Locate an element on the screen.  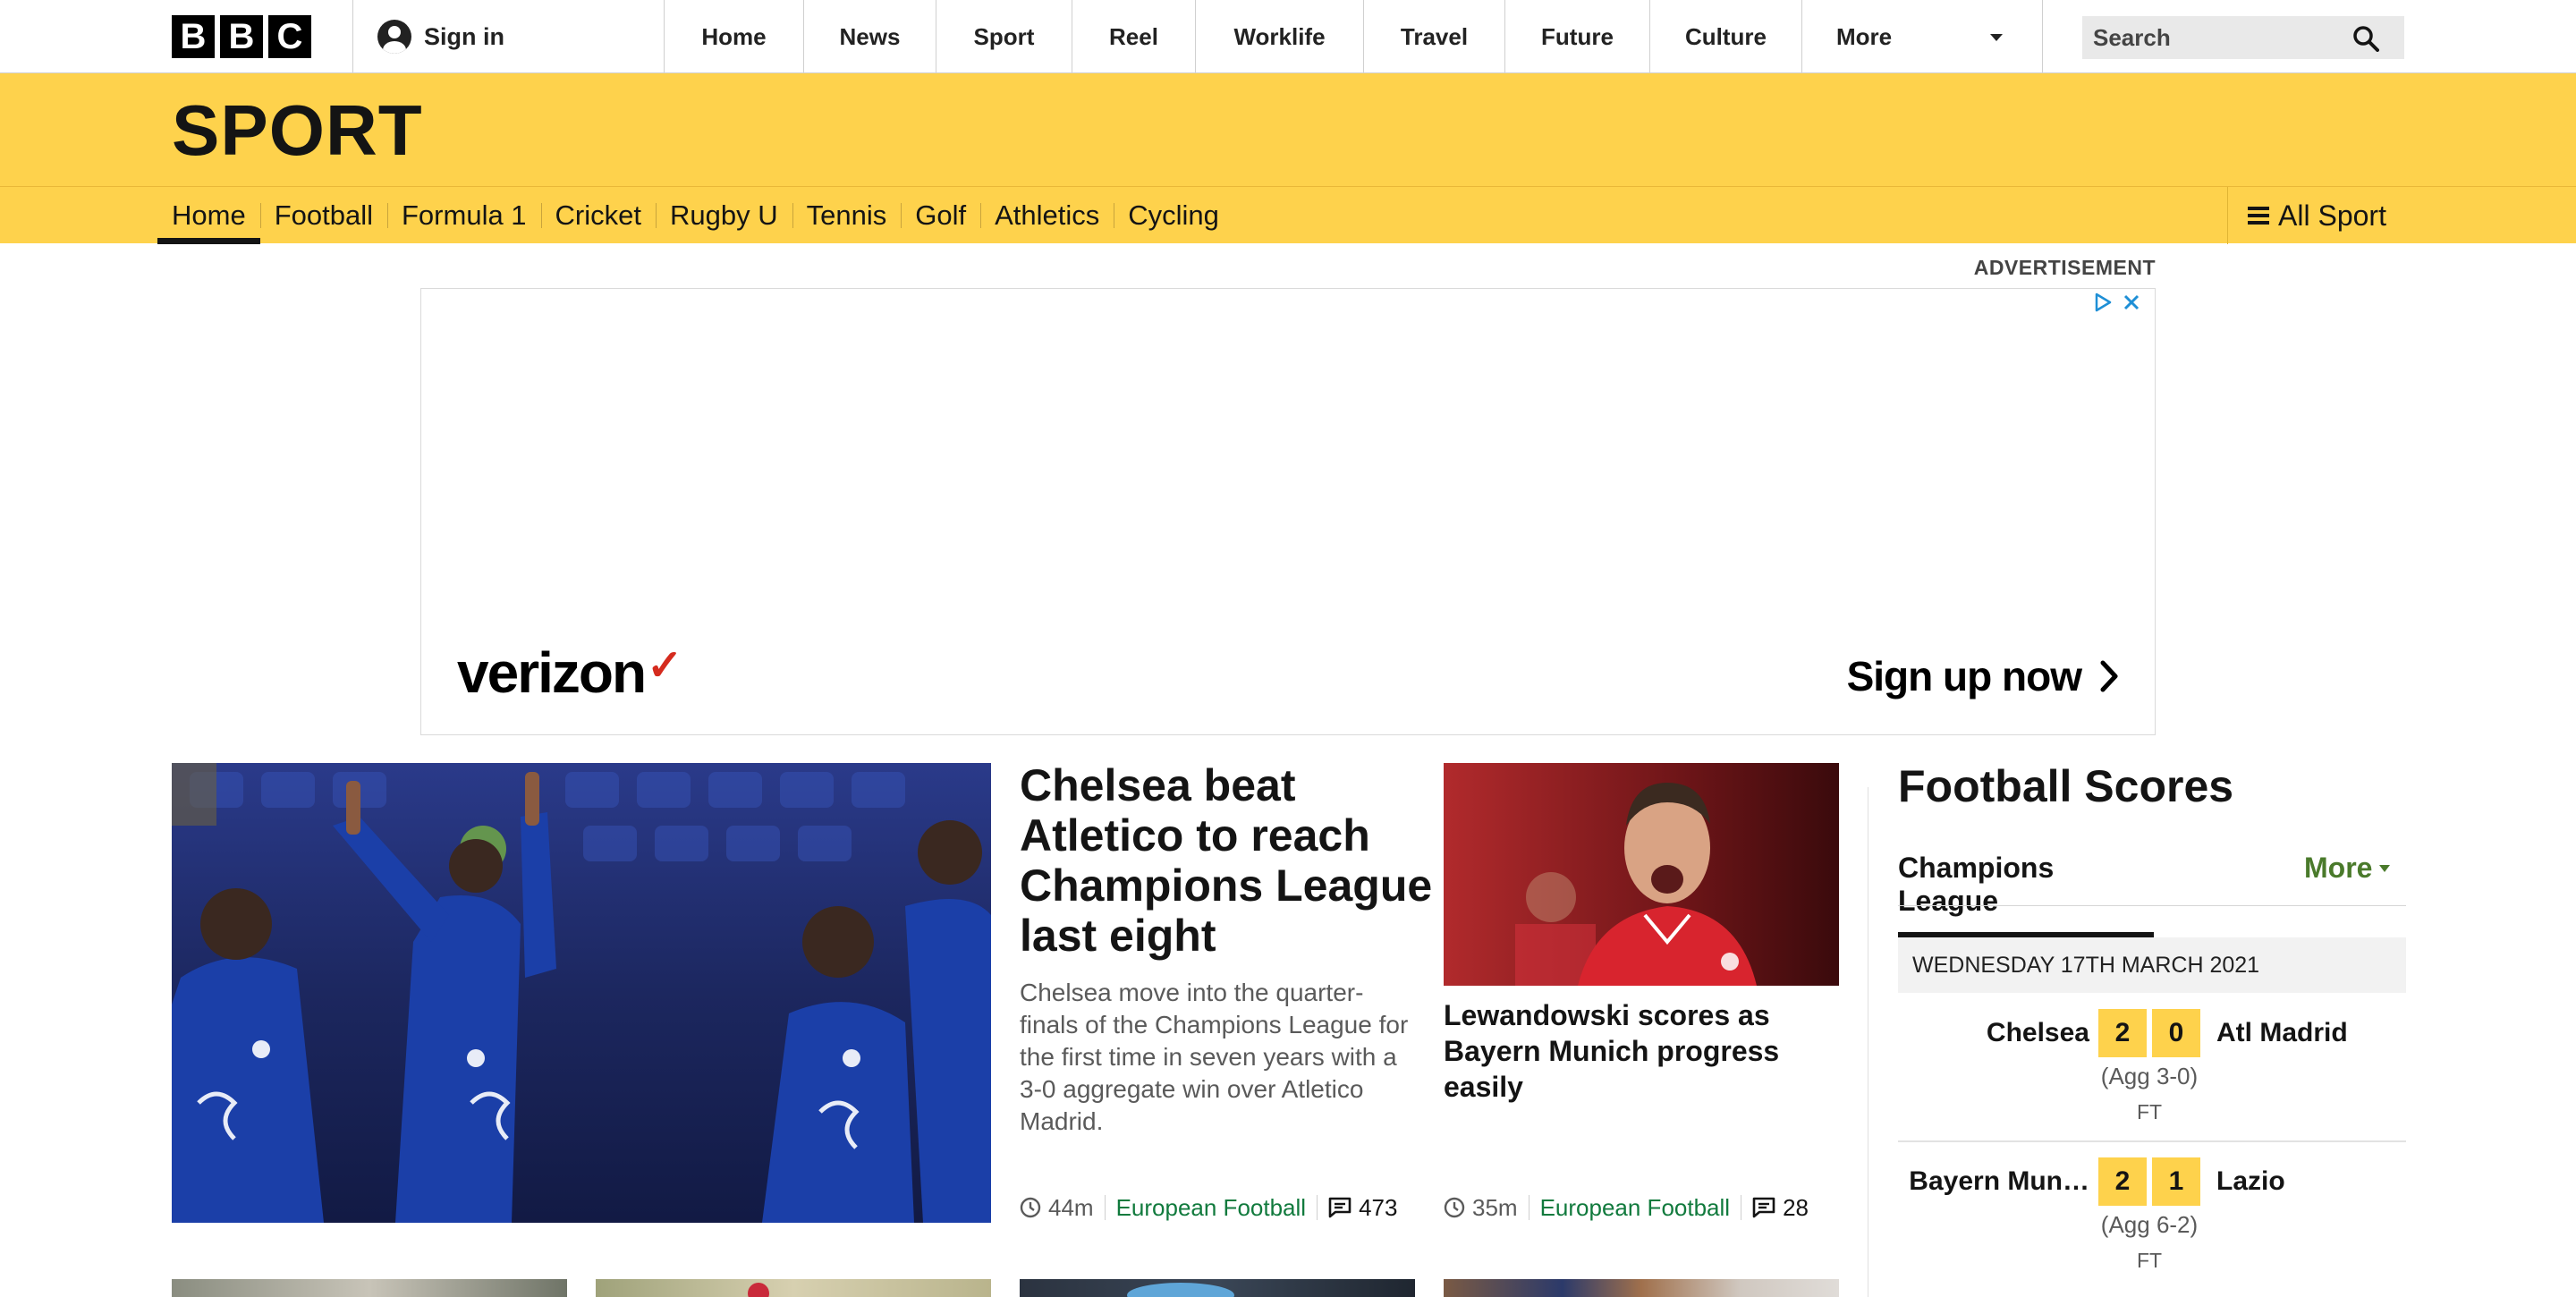
aggregate-score: (Agg 6-2) is located at coordinates (2149, 1224).